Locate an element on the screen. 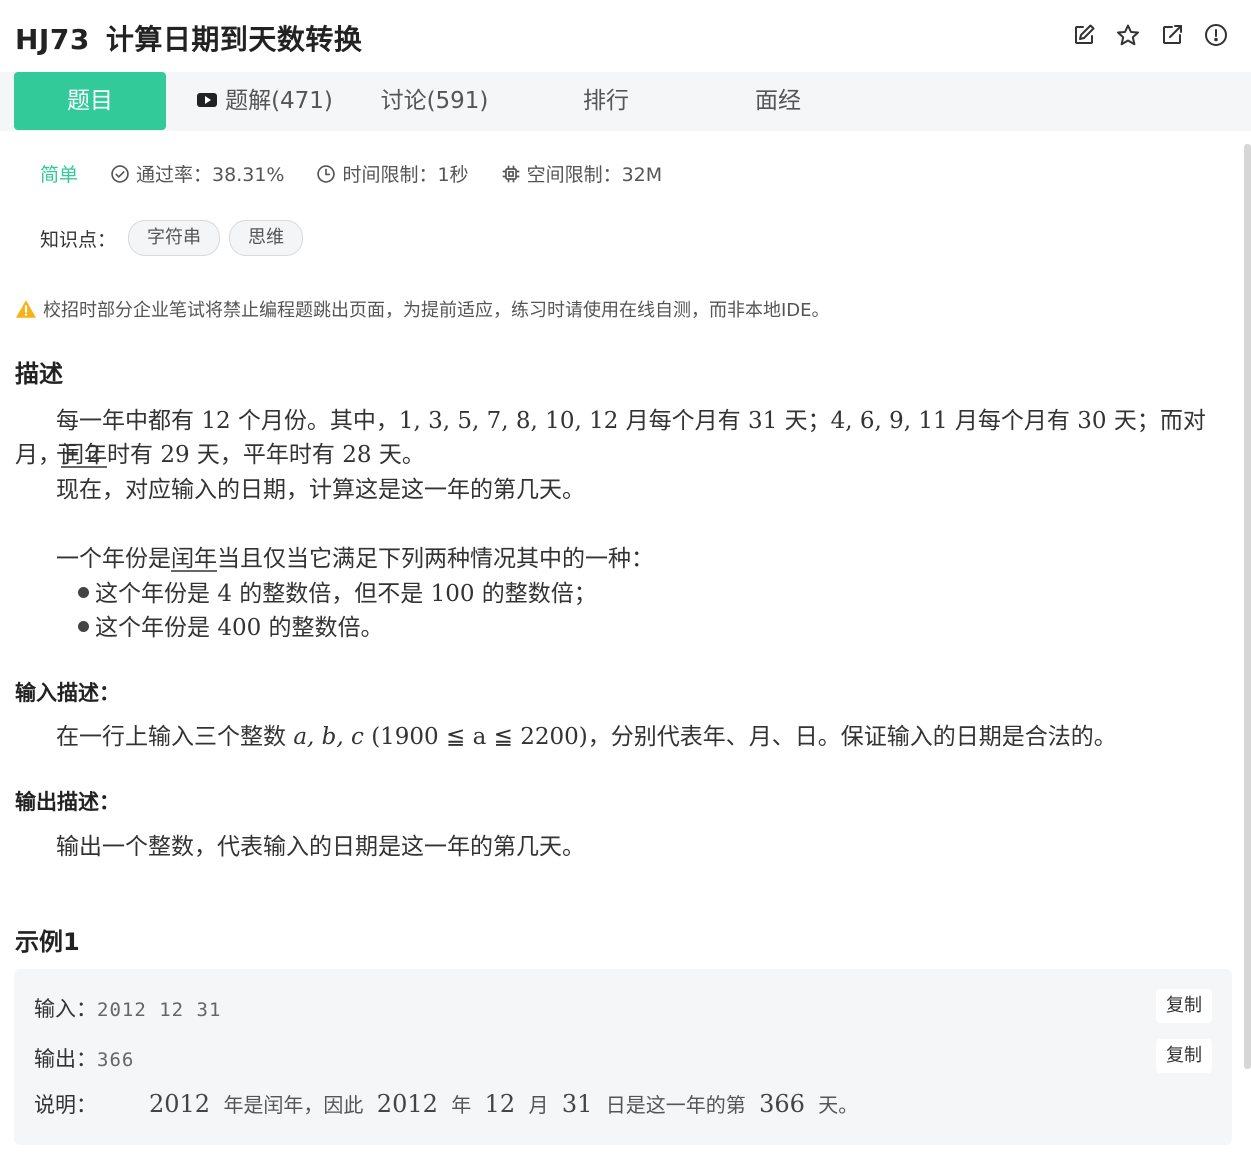 The image size is (1251, 1158). copy-input-button: 复制 is located at coordinates (1184, 1006).